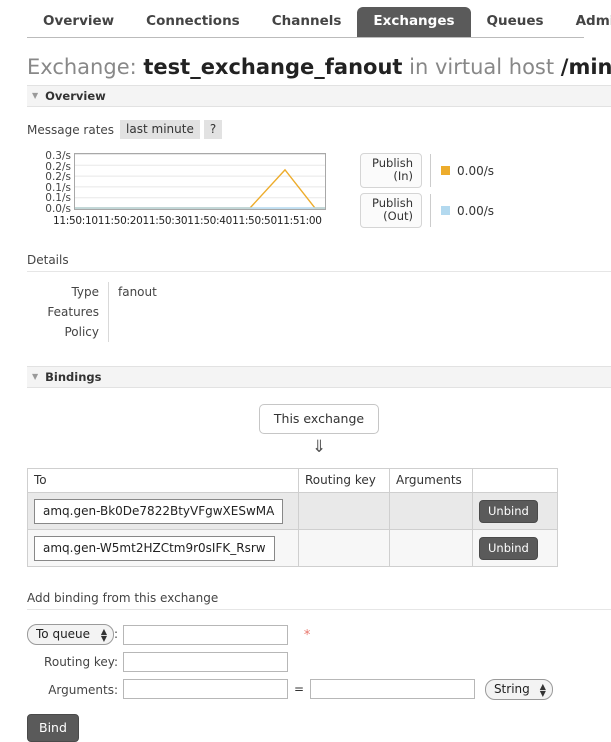 The image size is (611, 742). I want to click on chart-y-tick: 0.2/s, so click(58, 177).